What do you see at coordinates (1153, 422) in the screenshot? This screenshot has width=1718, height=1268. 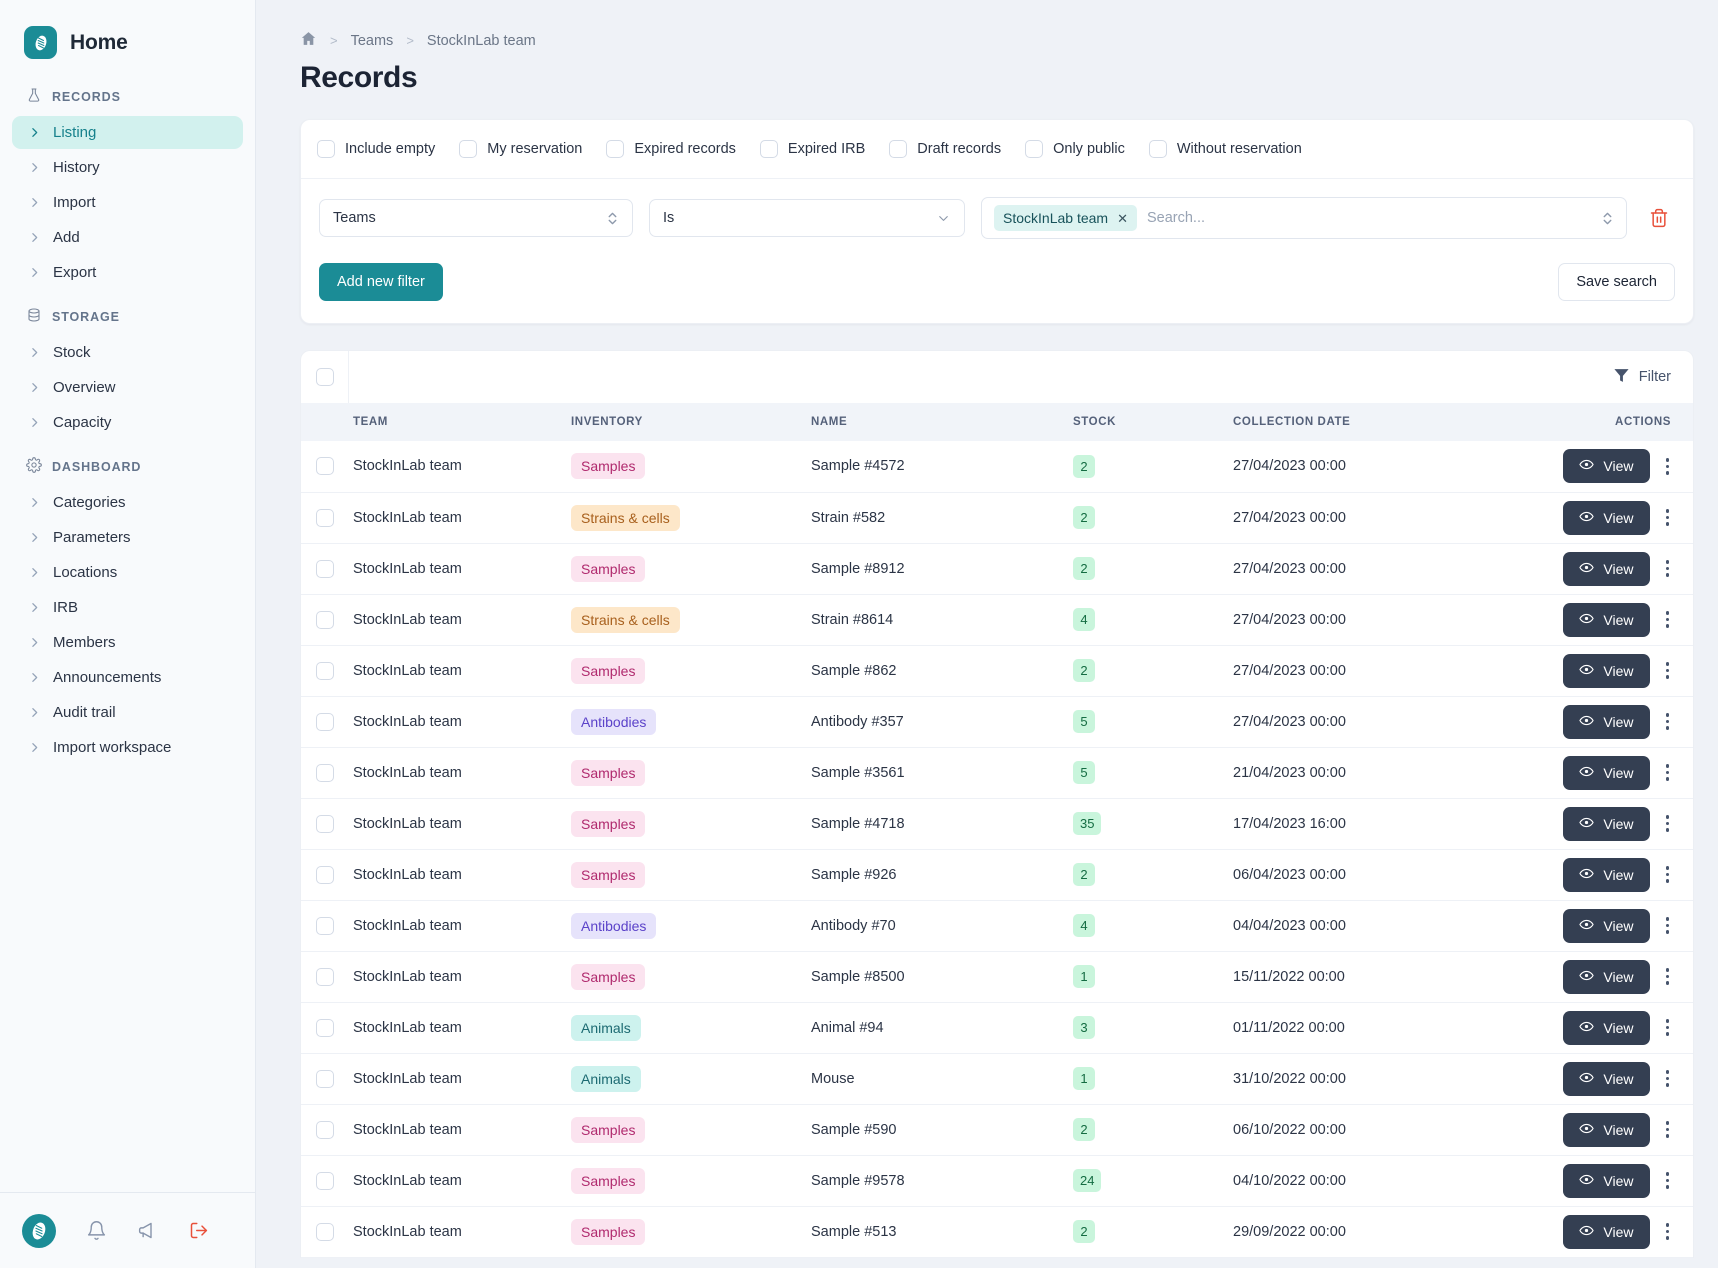 I see `th-stock: STOCK` at bounding box center [1153, 422].